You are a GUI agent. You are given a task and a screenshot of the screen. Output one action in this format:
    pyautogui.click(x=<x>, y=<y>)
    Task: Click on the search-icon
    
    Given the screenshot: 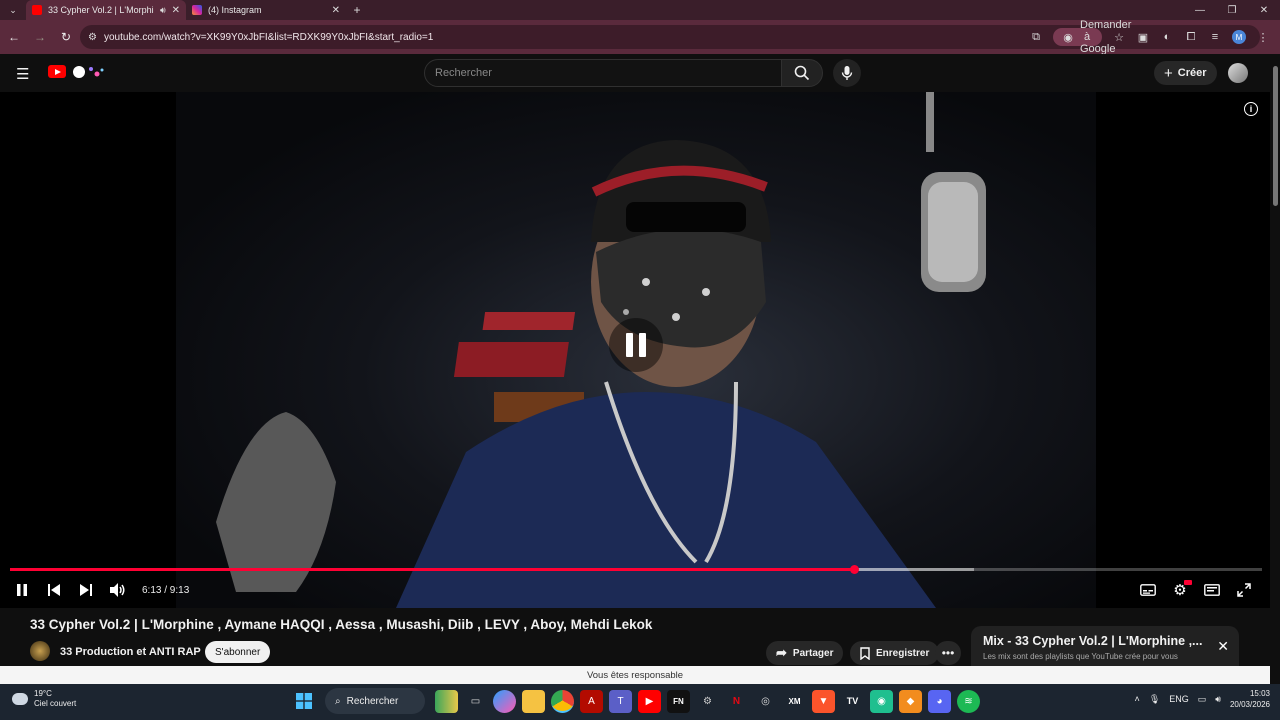 What is the action you would take?
    pyautogui.click(x=802, y=73)
    